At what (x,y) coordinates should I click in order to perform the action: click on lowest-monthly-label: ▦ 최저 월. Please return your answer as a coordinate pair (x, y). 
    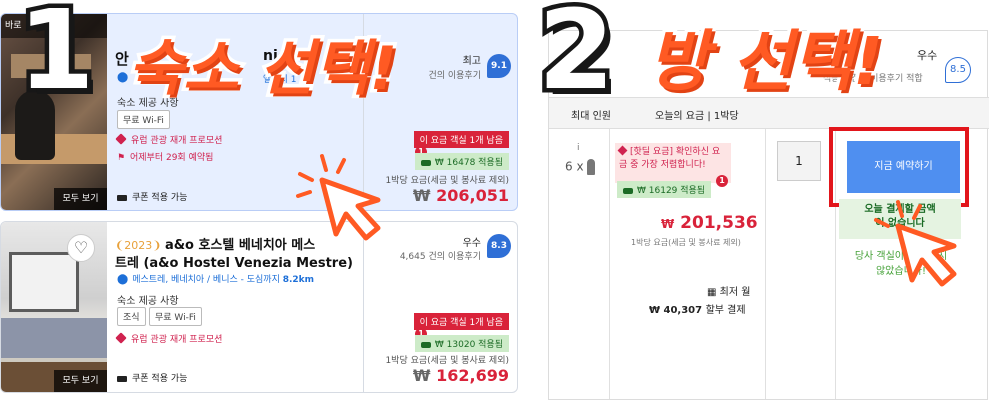
    Looking at the image, I should click on (729, 292).